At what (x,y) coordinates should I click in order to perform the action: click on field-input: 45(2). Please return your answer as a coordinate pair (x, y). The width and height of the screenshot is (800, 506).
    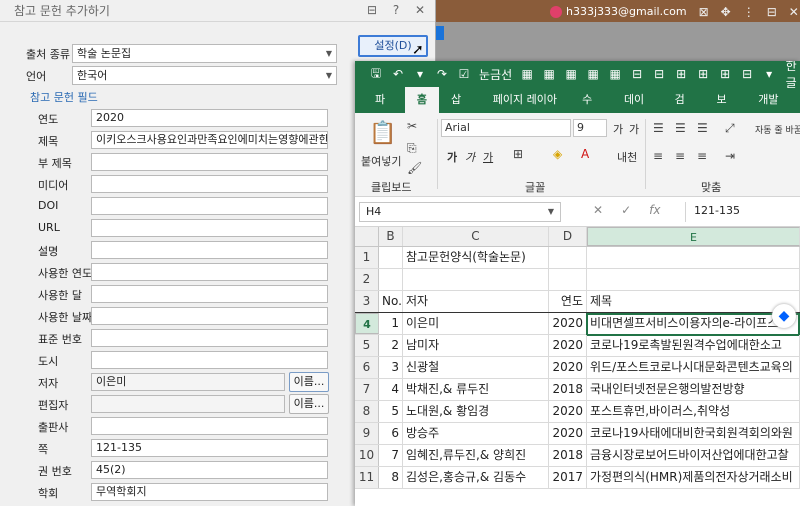
    Looking at the image, I should click on (209, 470).